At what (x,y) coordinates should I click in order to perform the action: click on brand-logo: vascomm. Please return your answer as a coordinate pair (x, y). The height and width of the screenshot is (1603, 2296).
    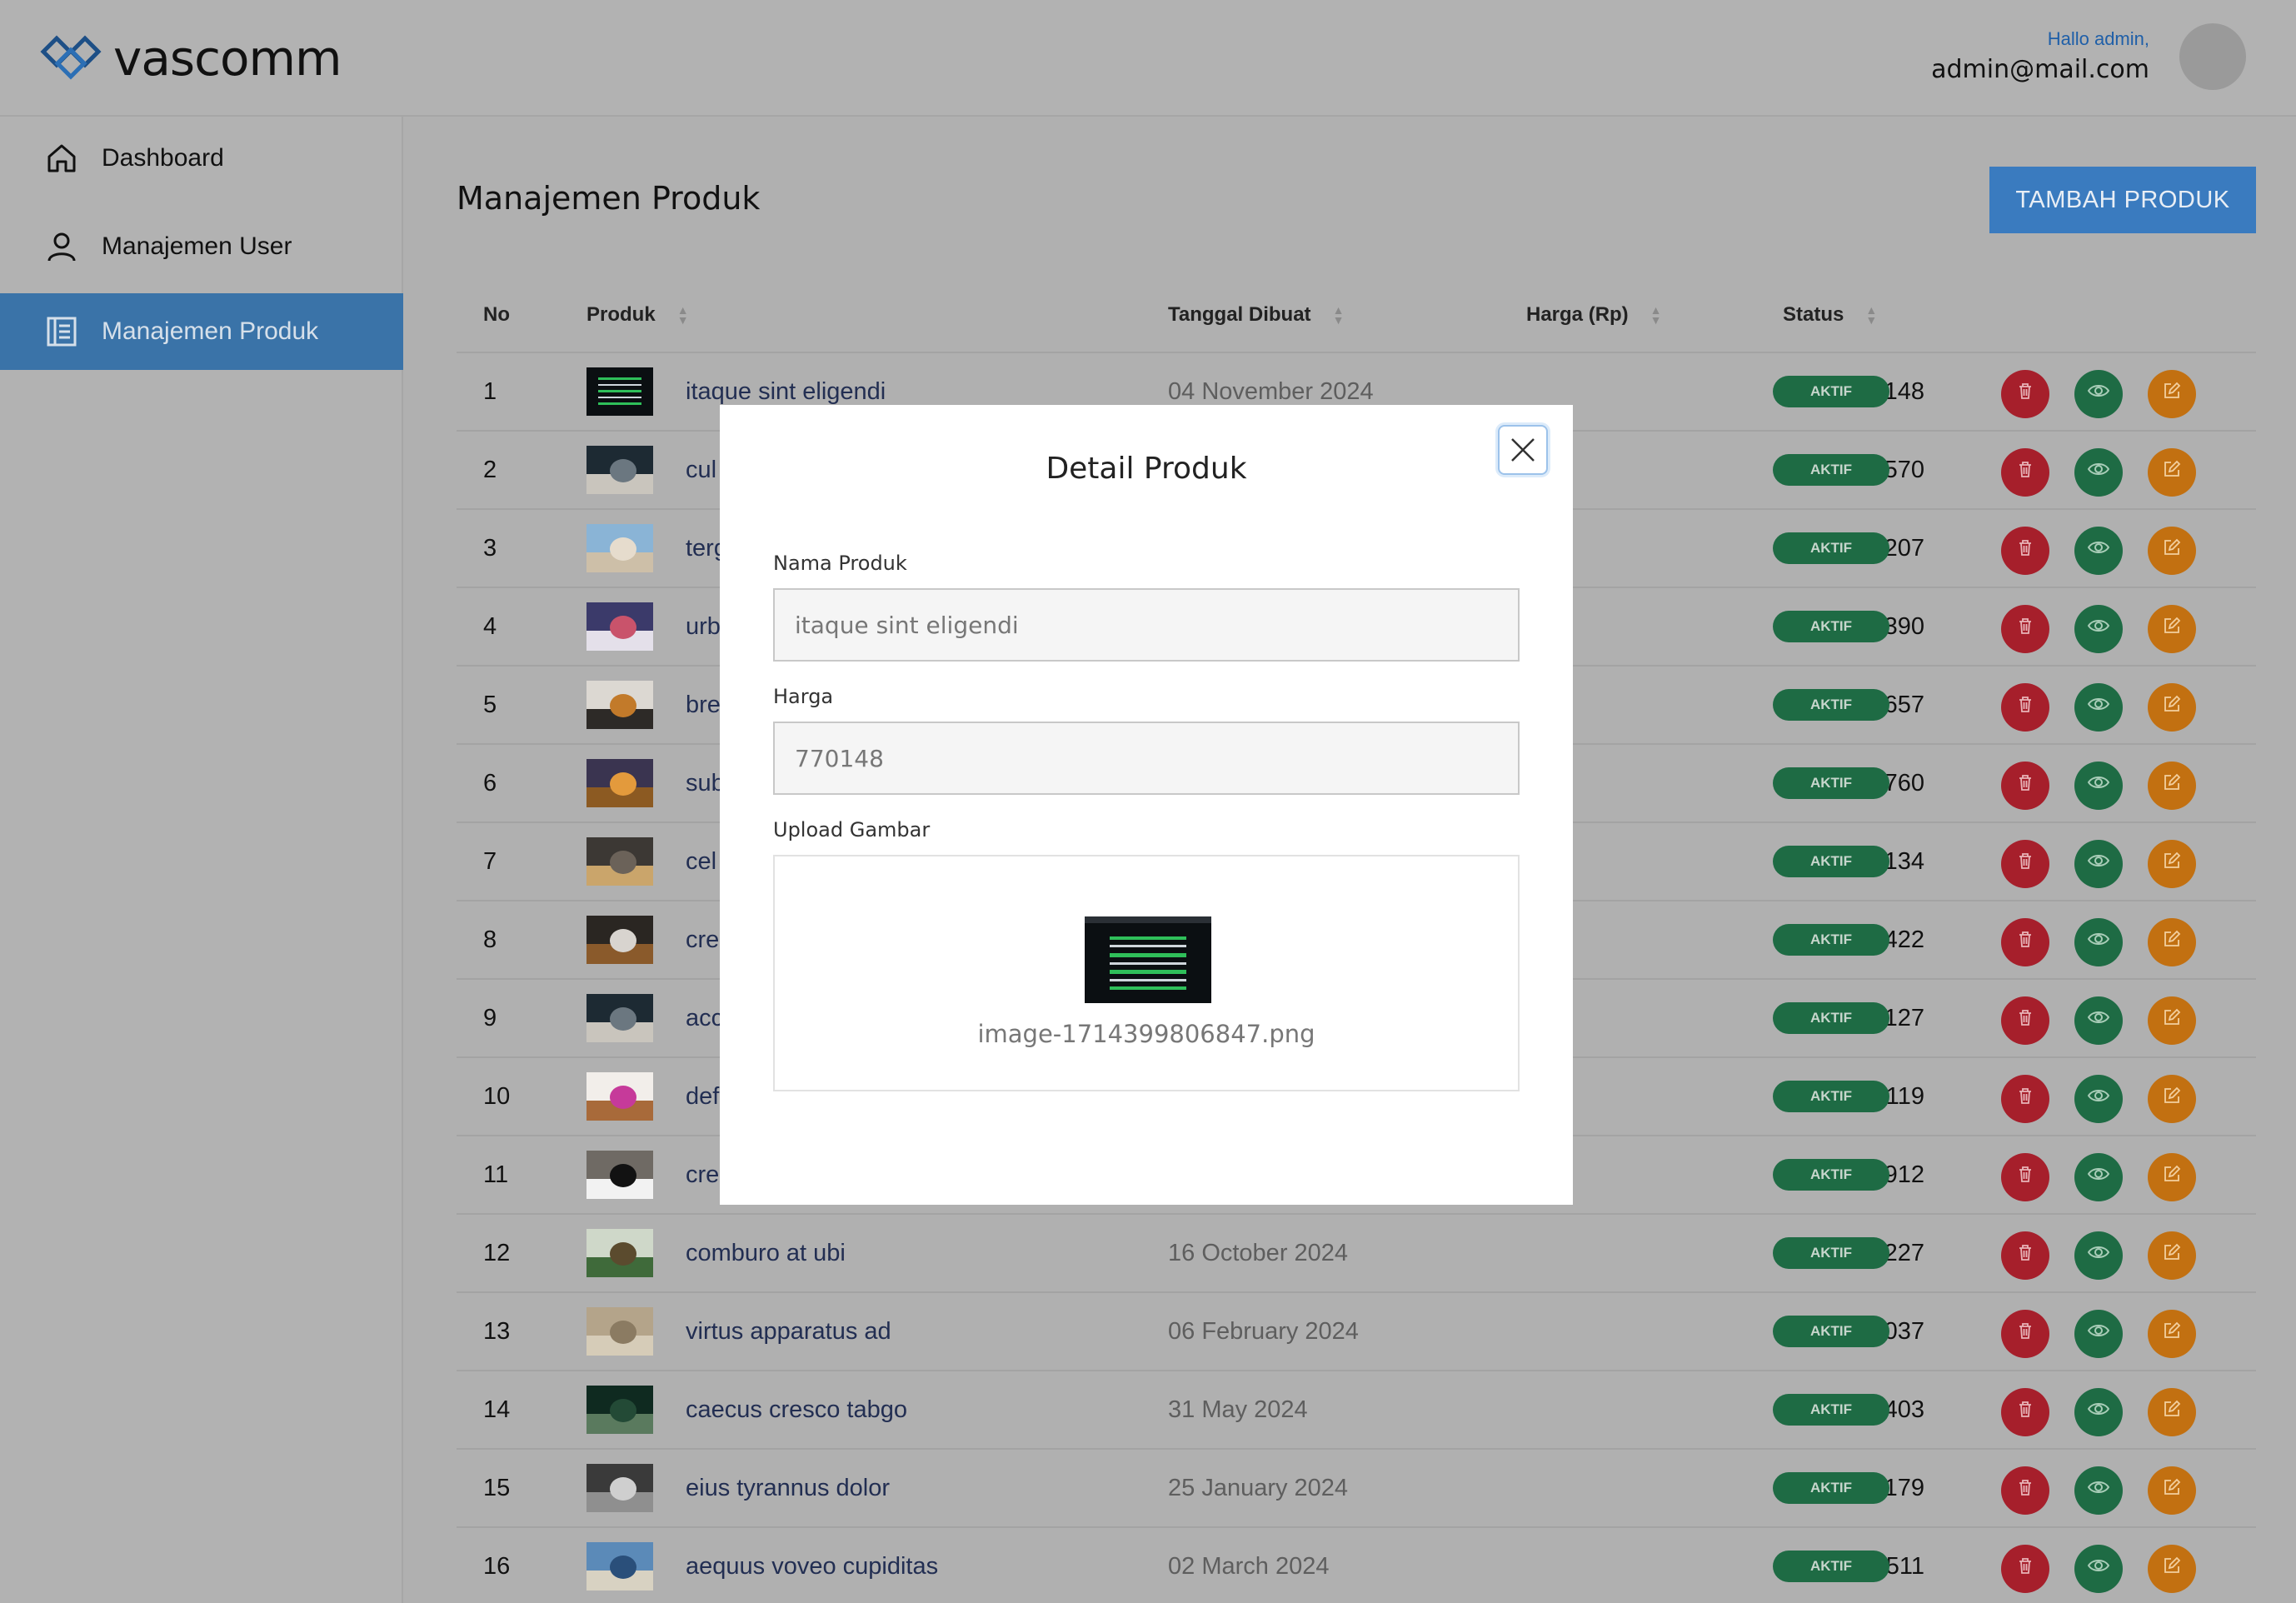
    Looking at the image, I should click on (191, 59).